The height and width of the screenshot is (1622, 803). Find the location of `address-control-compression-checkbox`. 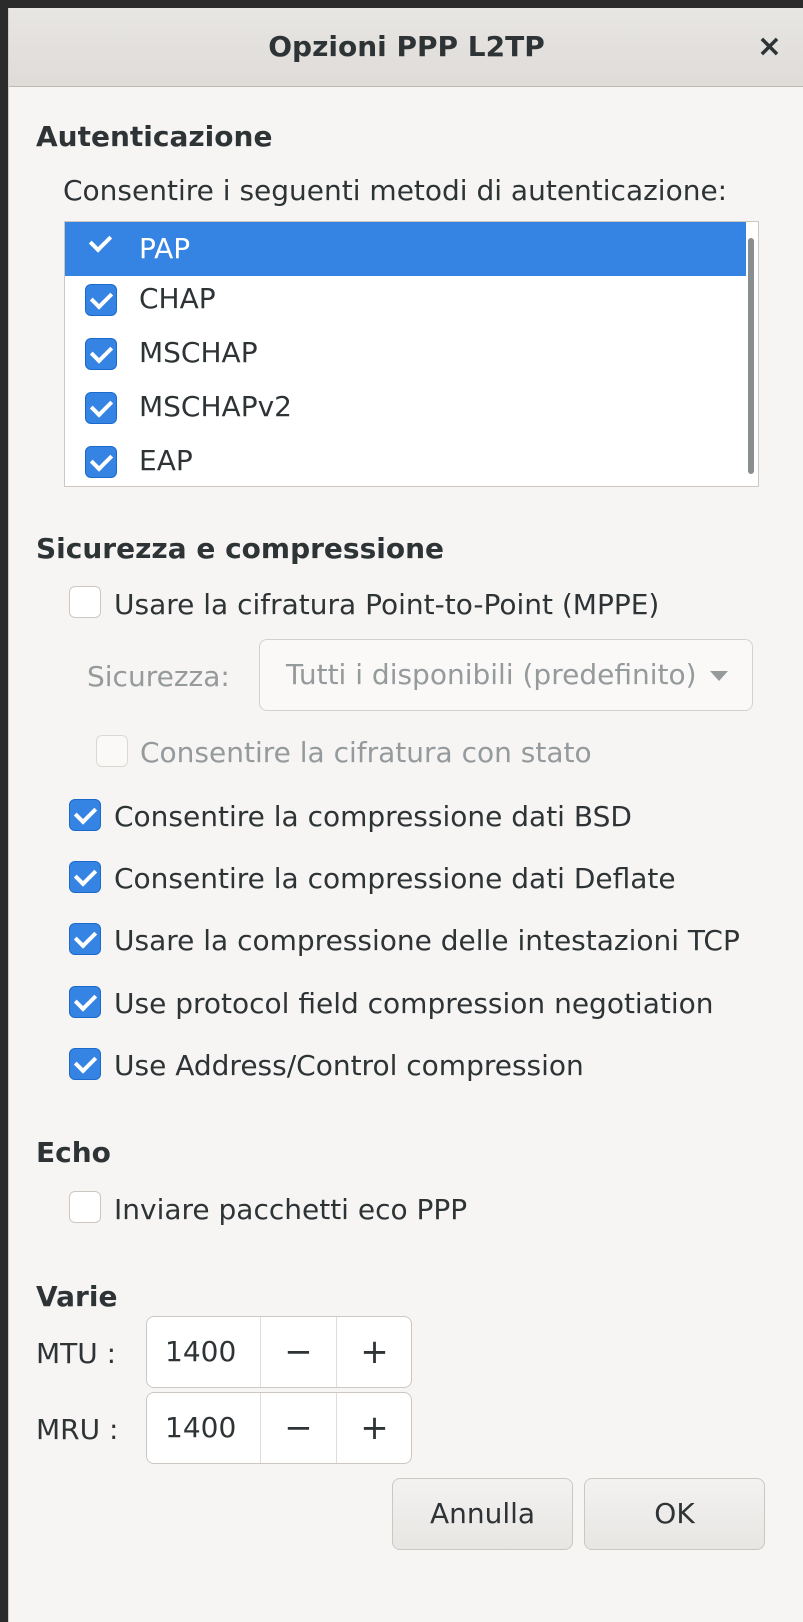

address-control-compression-checkbox is located at coordinates (85, 1064).